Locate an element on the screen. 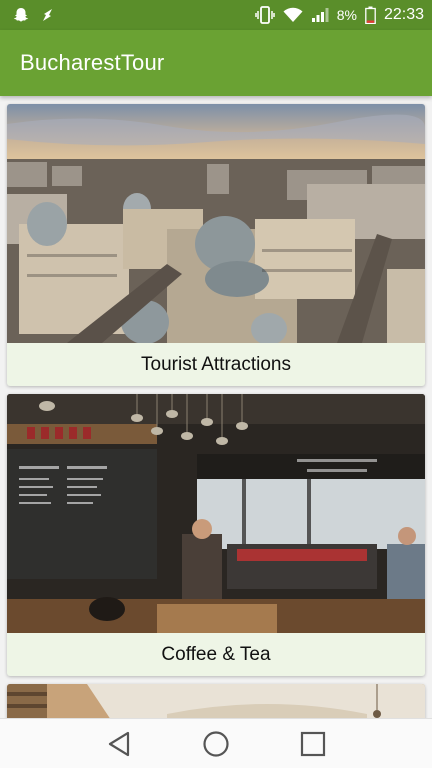 The height and width of the screenshot is (768, 432). notification-icon is located at coordinates (48, 15).